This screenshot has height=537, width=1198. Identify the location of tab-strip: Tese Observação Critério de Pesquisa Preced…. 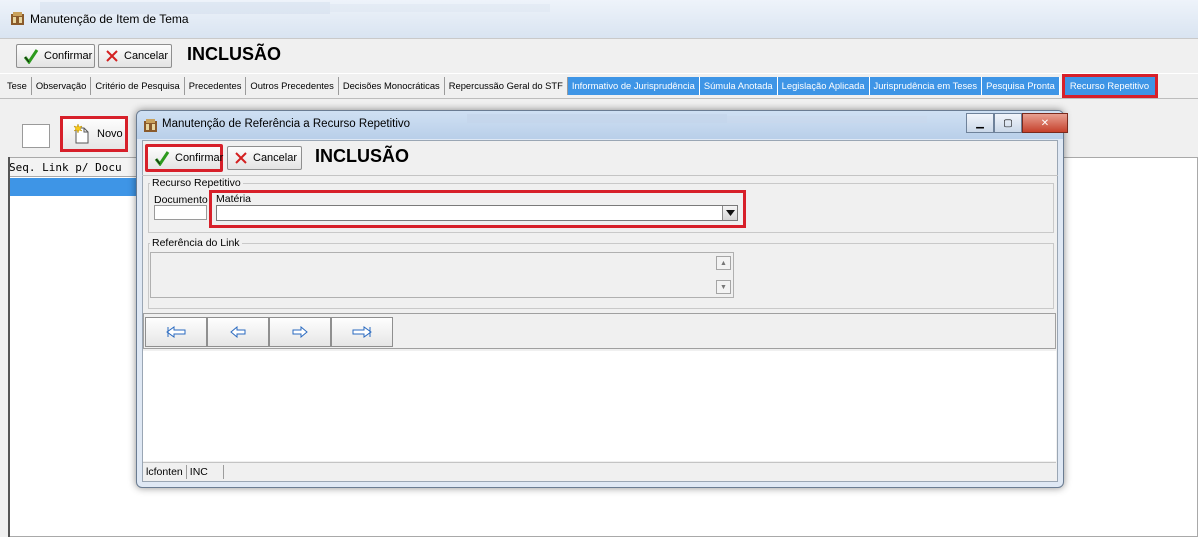
(599, 86).